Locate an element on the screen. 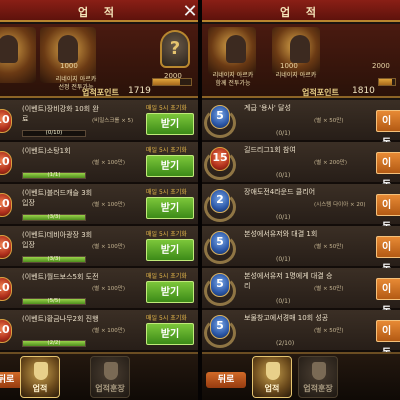 The height and width of the screenshot is (400, 400). achievement-name: 본성에서유저와 대결 1회 is located at coordinates (281, 234).